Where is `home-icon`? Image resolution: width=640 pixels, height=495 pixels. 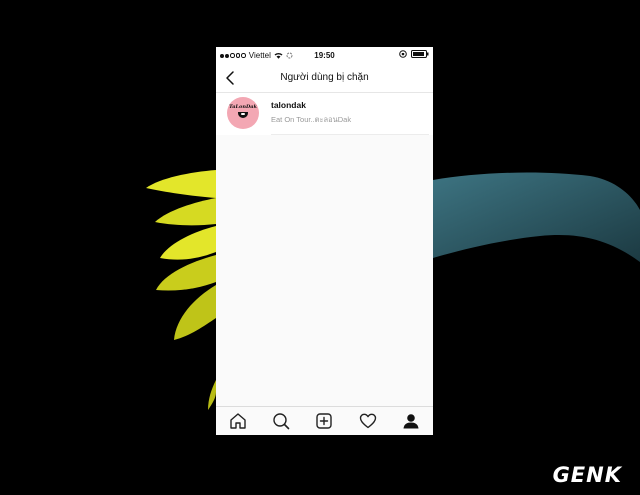
home-icon is located at coordinates (238, 421).